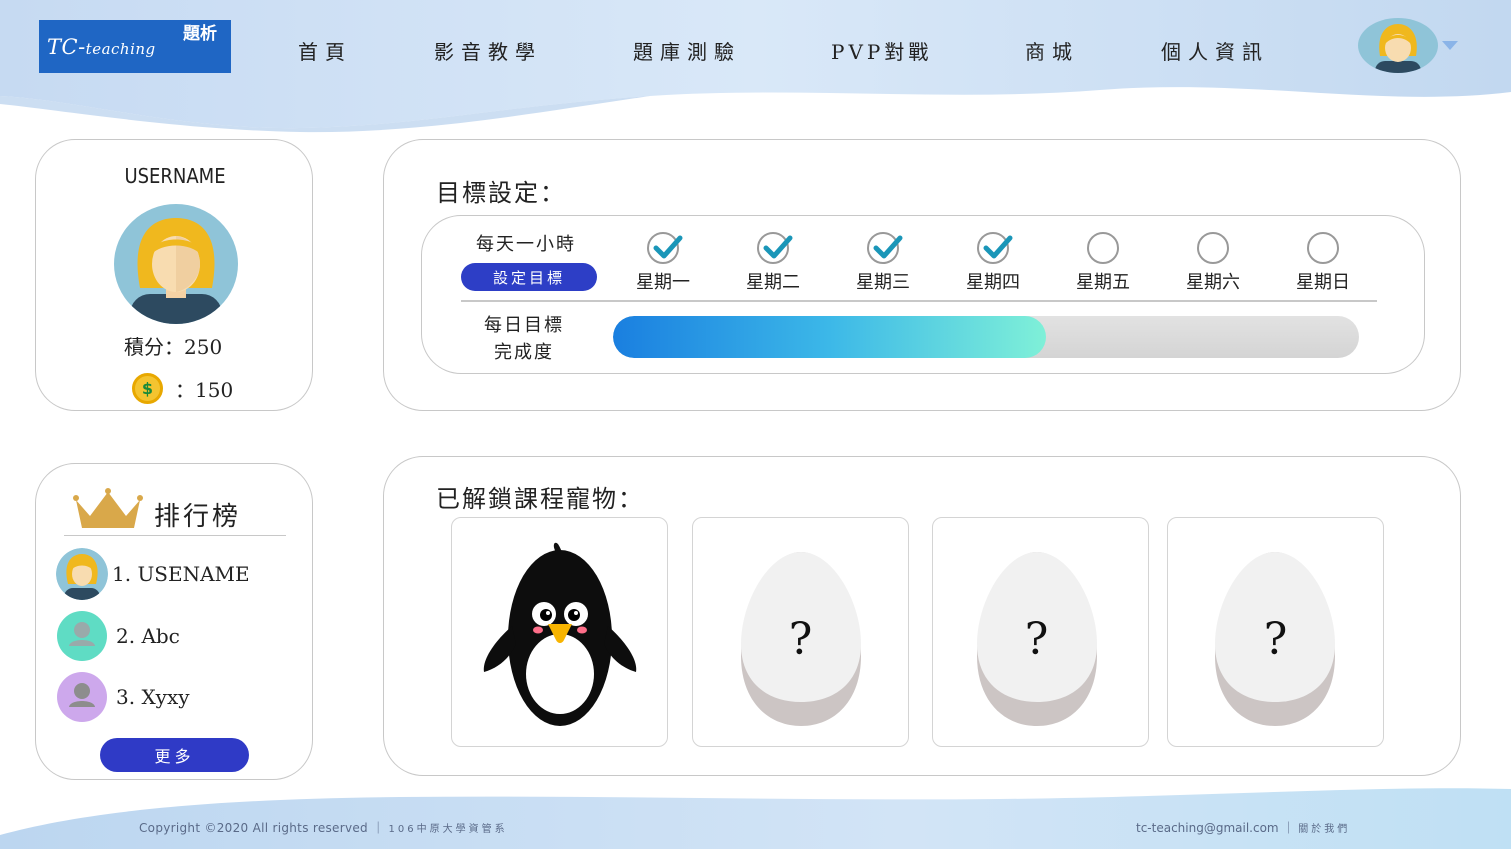  What do you see at coordinates (175, 176) in the screenshot?
I see `profile-username: USERNAME` at bounding box center [175, 176].